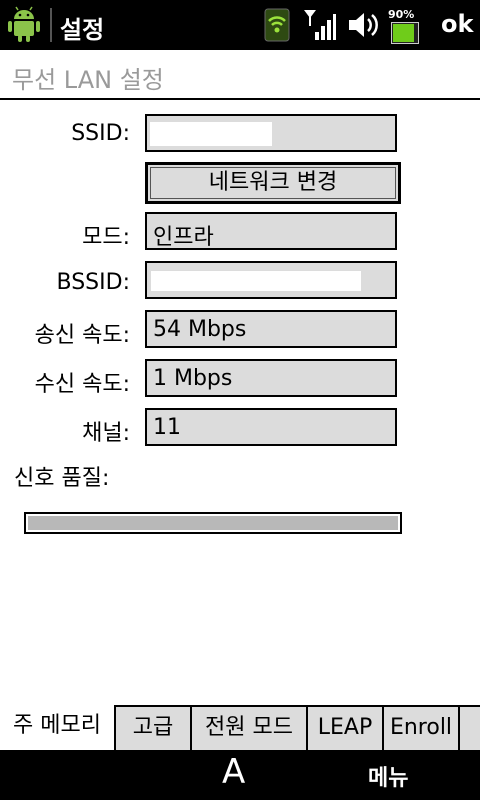 The image size is (480, 800). Describe the element at coordinates (154, 728) in the screenshot. I see `tab-advanced: 고급` at that location.